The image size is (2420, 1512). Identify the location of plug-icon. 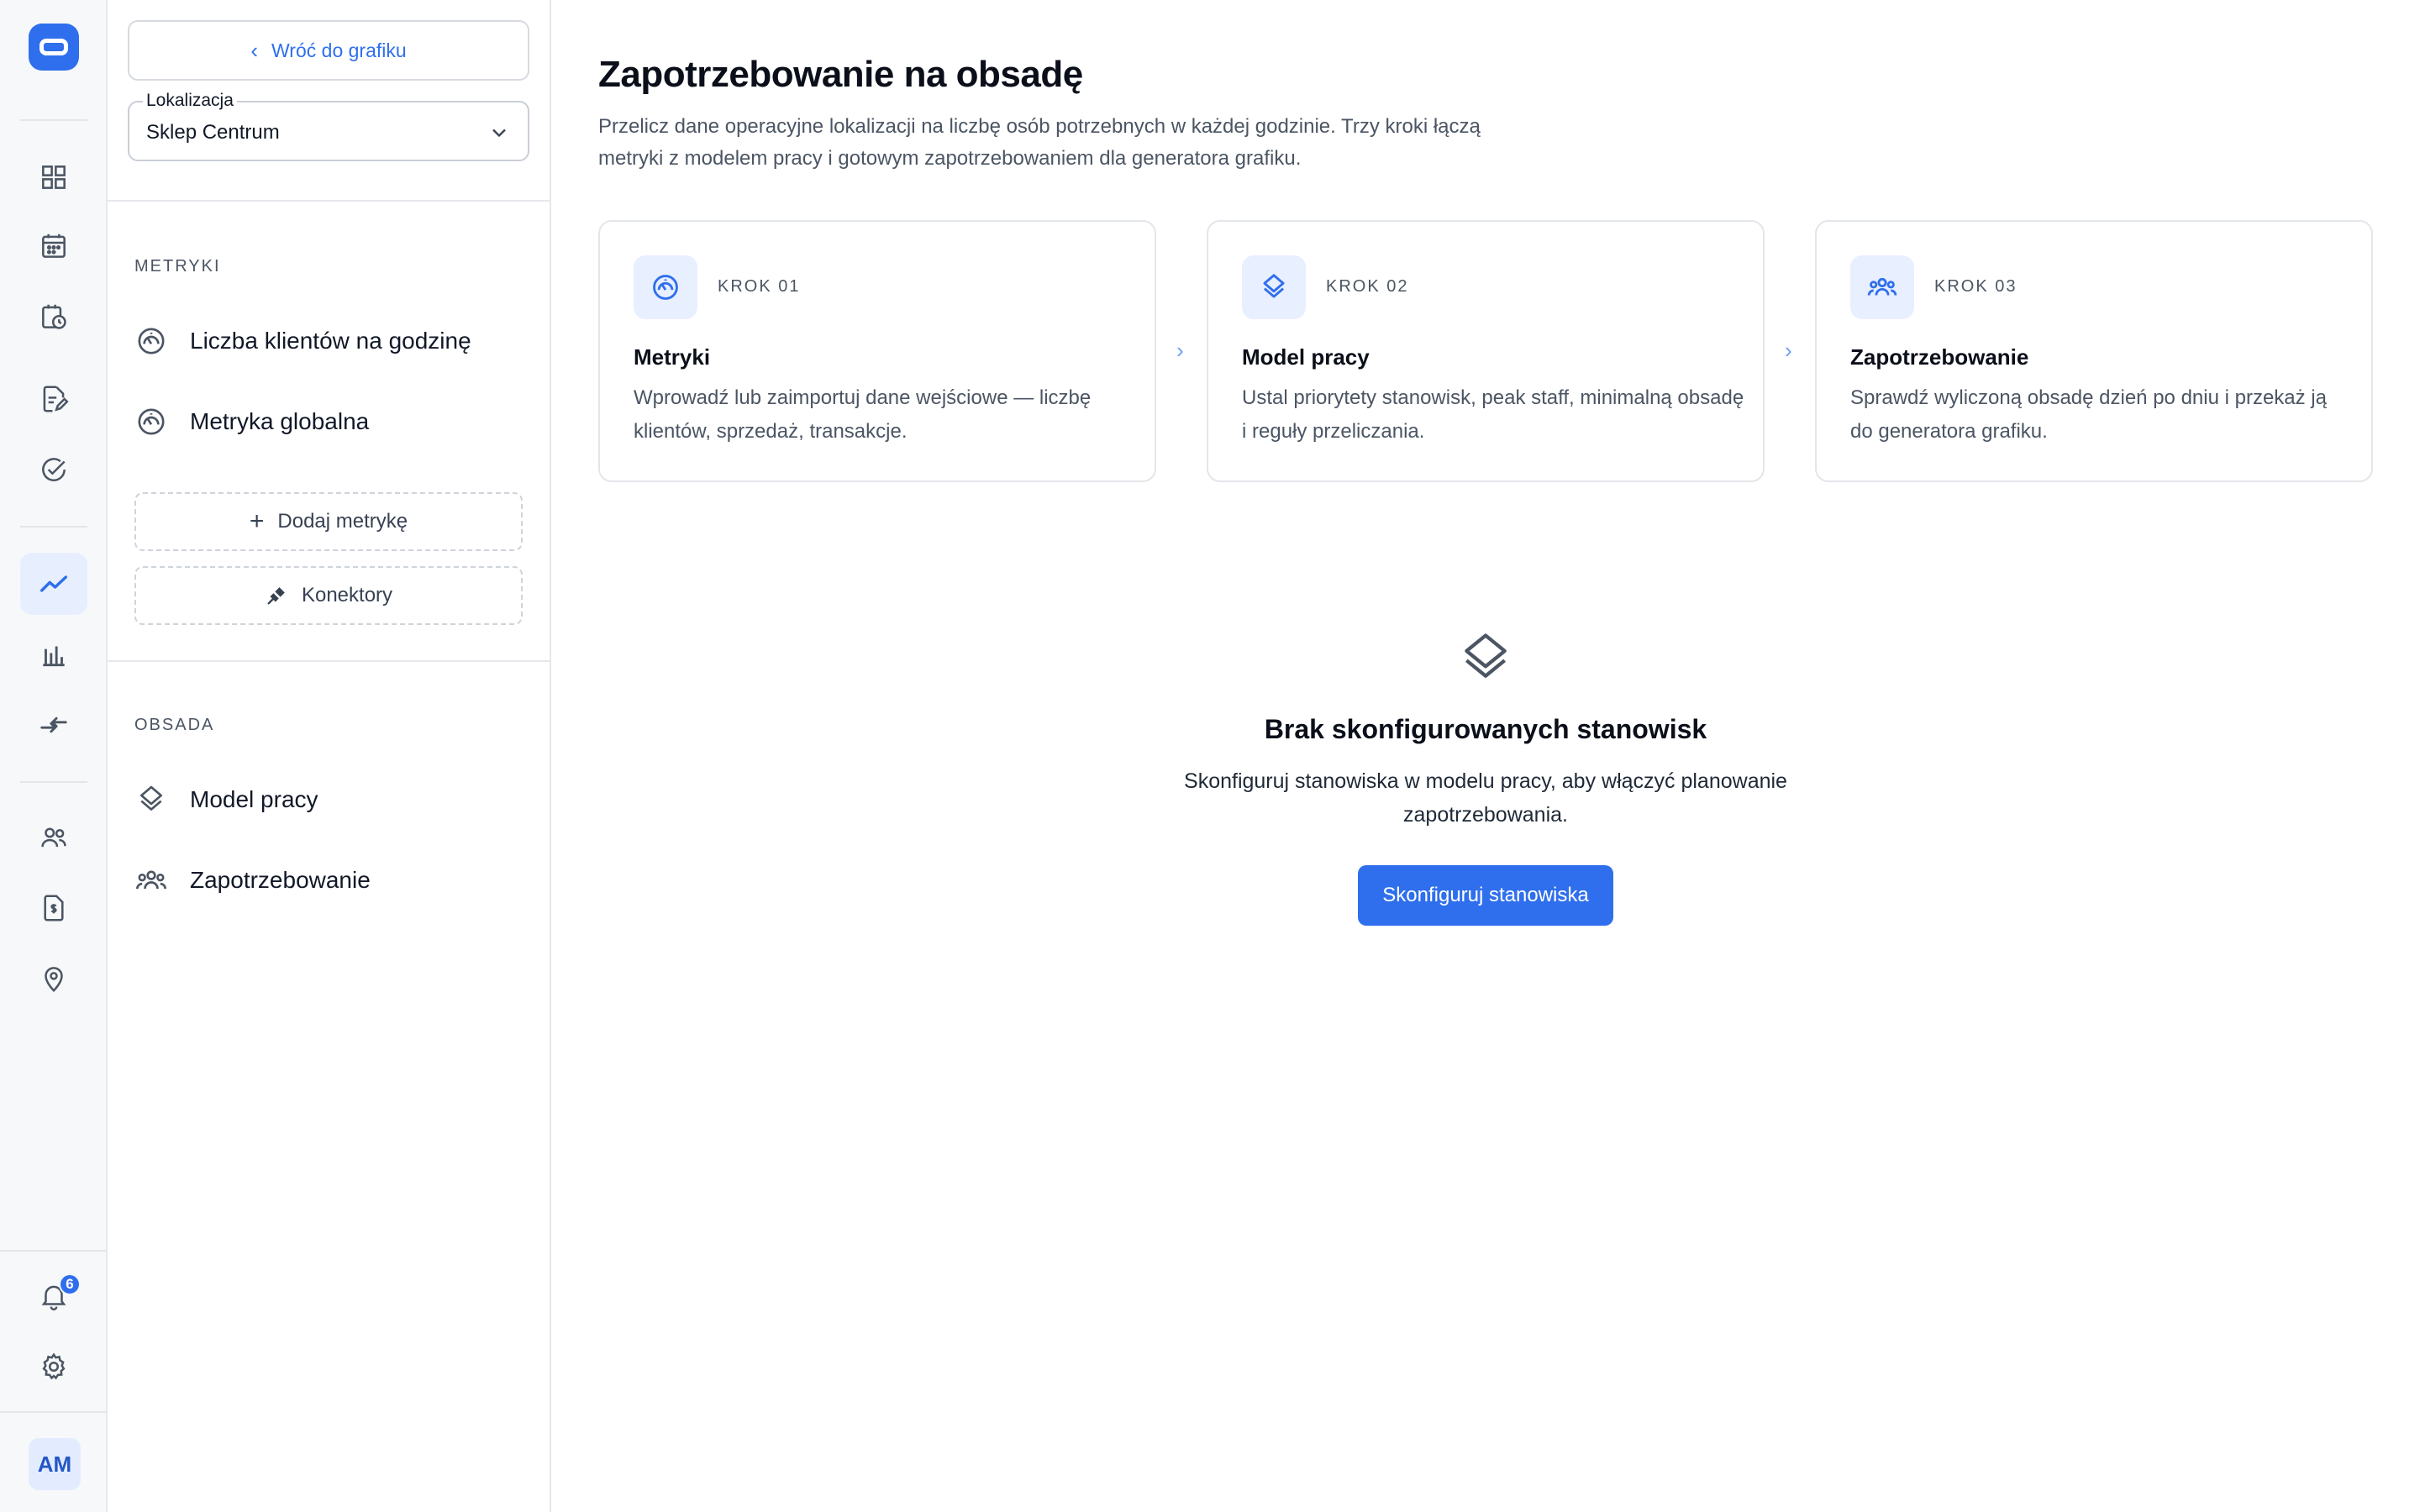
(276, 596).